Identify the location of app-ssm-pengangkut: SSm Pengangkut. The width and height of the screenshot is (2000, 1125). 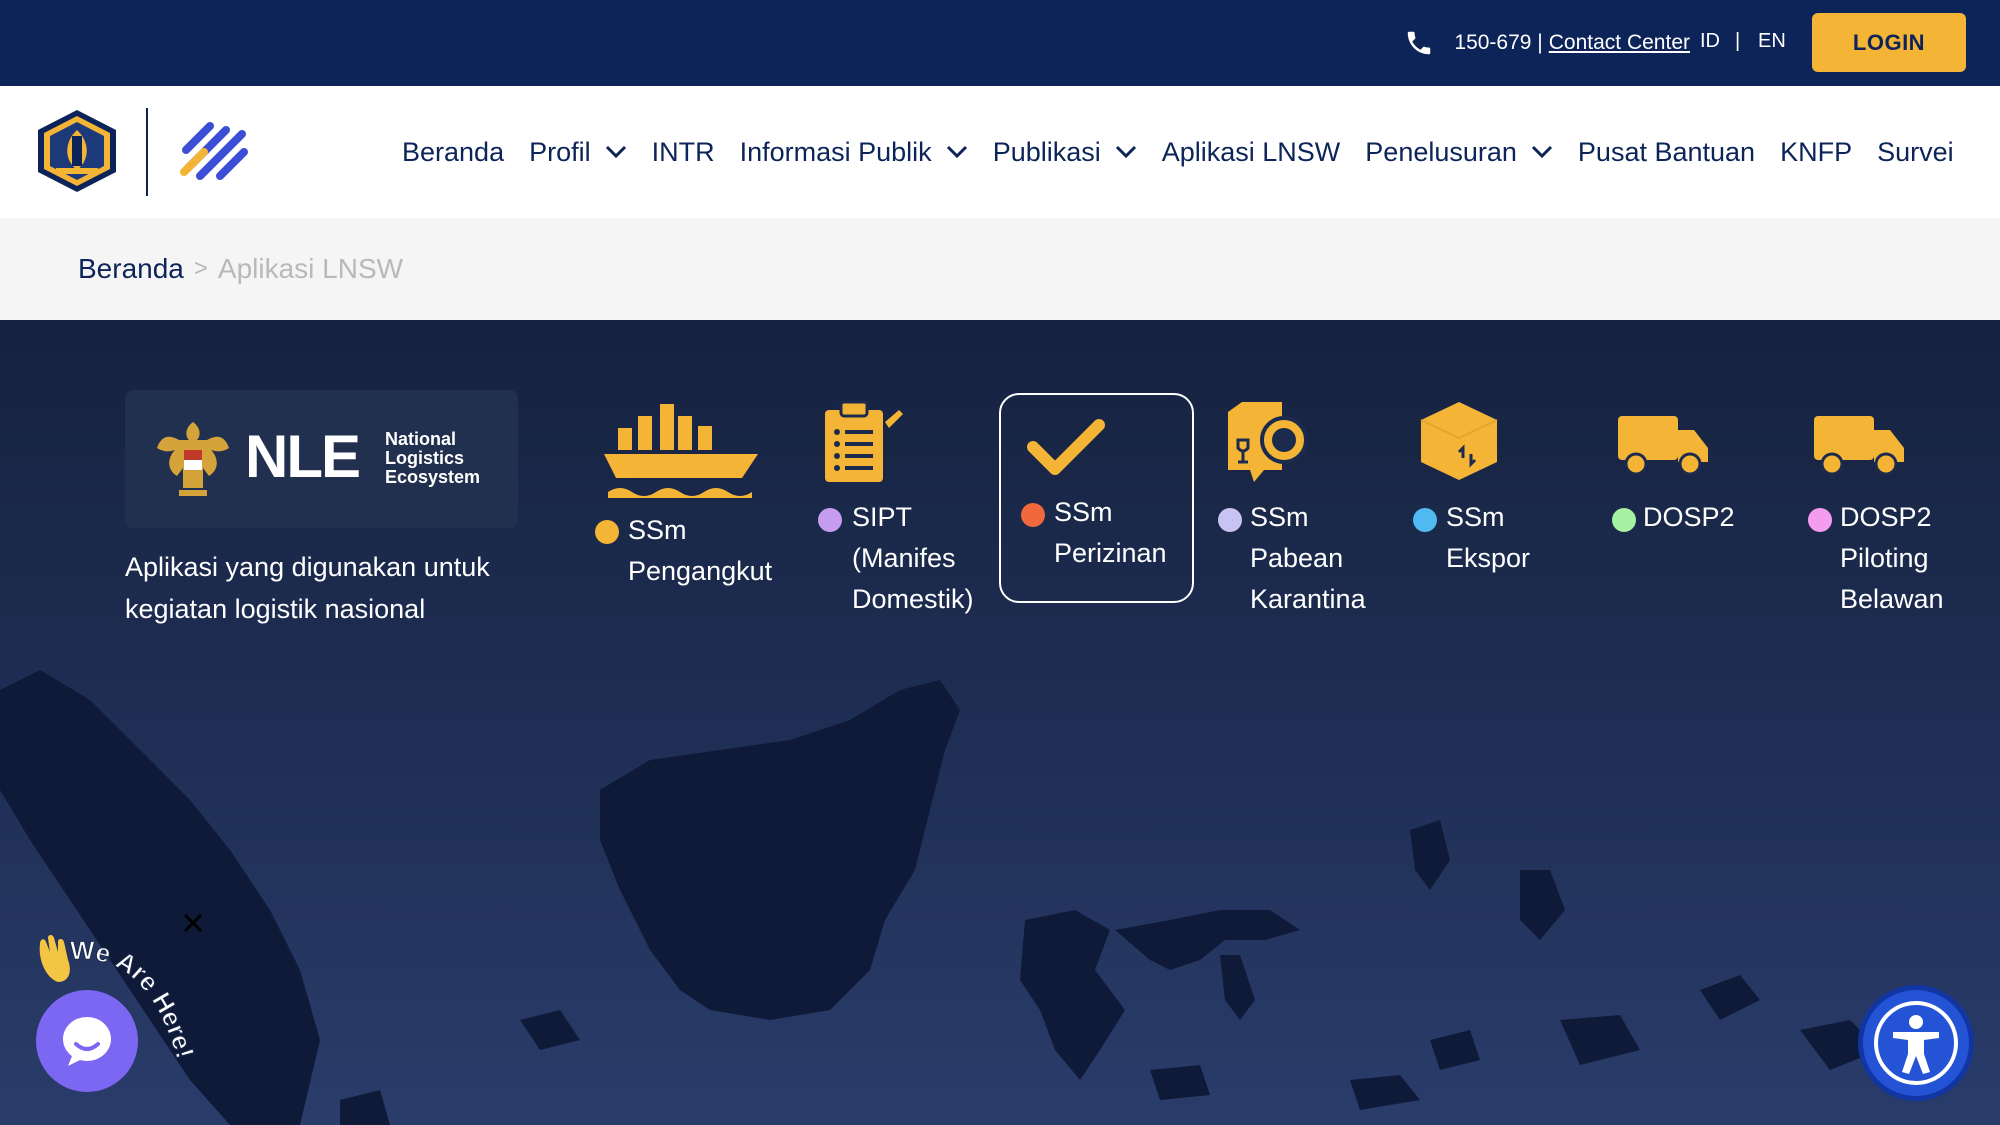
(685, 505).